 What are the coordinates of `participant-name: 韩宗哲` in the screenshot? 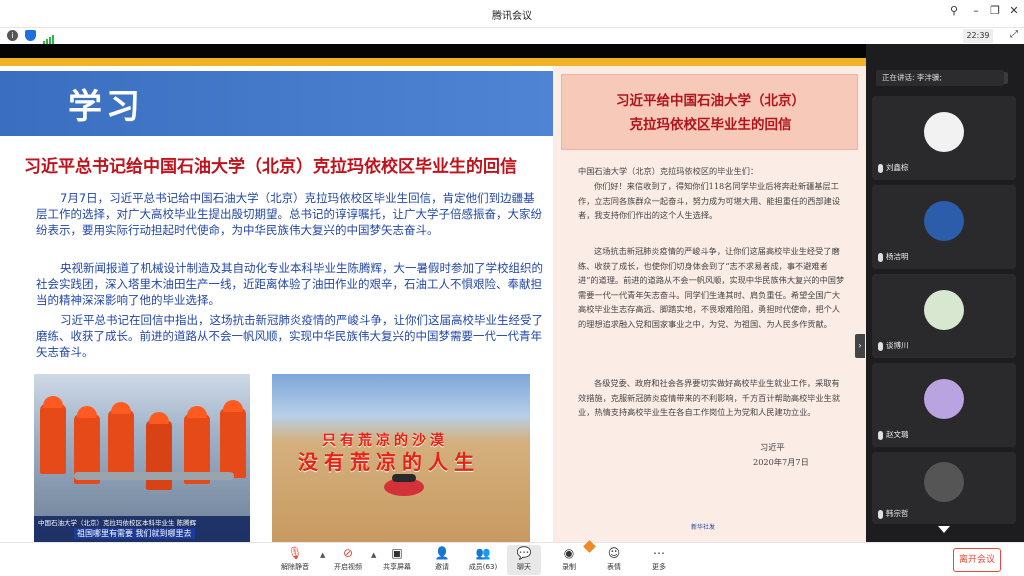 It's located at (897, 513).